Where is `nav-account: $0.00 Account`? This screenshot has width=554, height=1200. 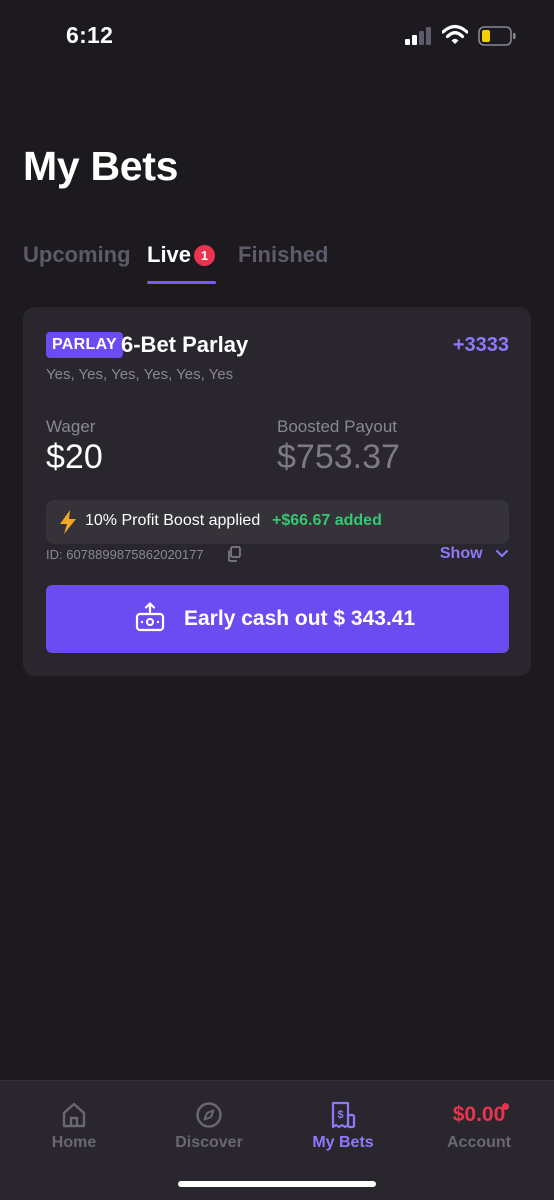
nav-account: $0.00 Account is located at coordinates (479, 1126).